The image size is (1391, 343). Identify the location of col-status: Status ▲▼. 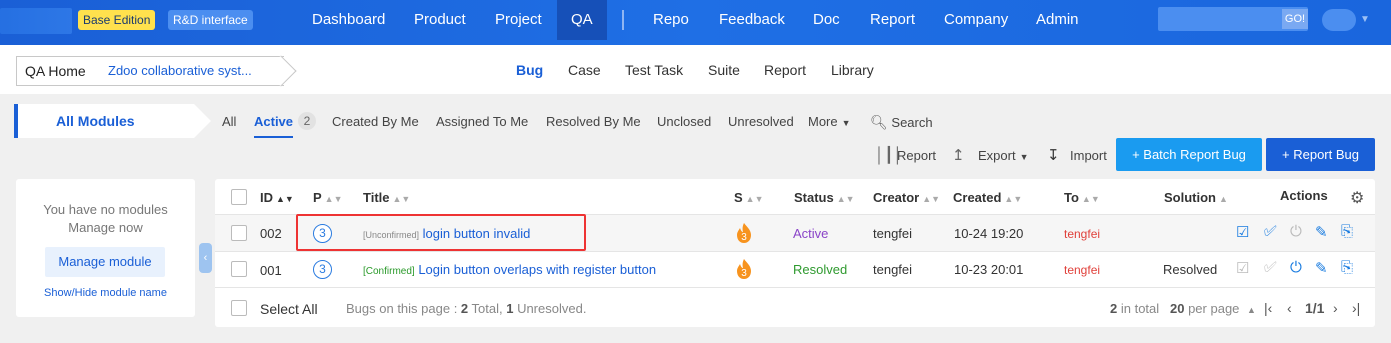
(824, 197).